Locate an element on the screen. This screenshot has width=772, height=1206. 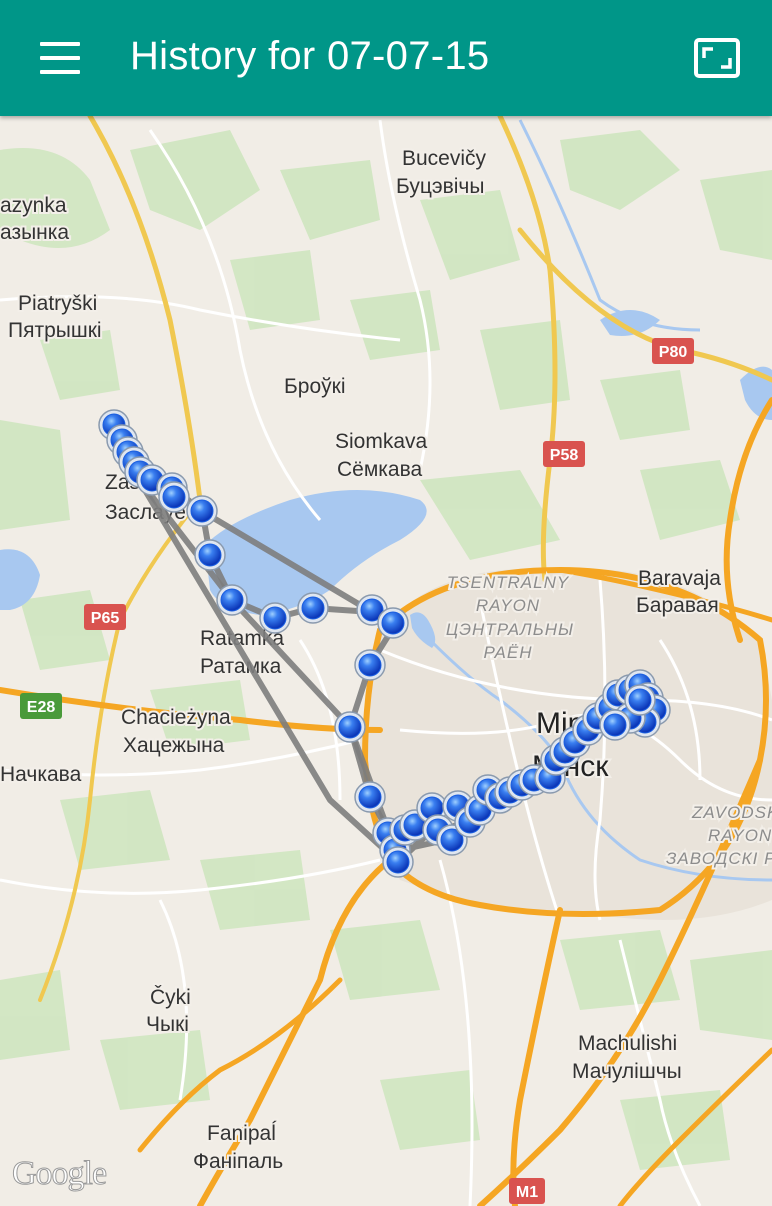
google-attribution: Google is located at coordinates (59, 1173).